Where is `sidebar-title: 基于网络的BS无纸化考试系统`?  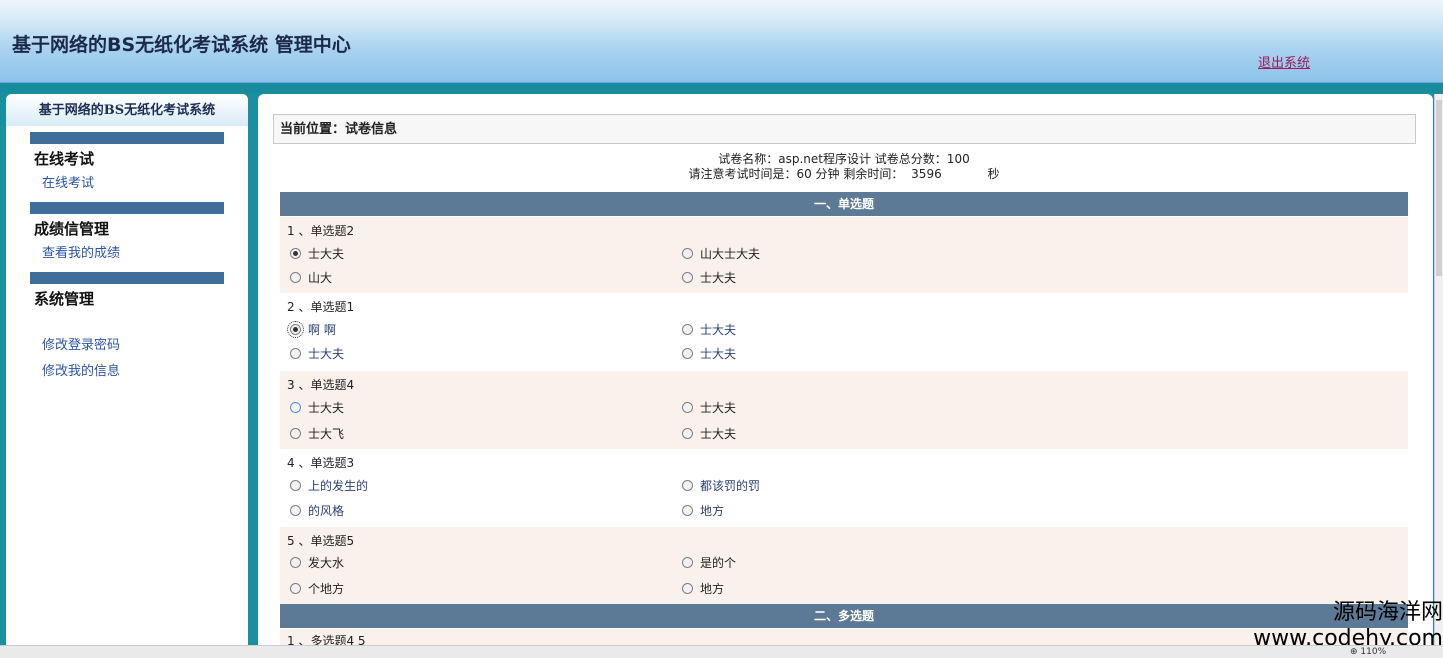
sidebar-title: 基于网络的BS无纸化考试系统 is located at coordinates (127, 110).